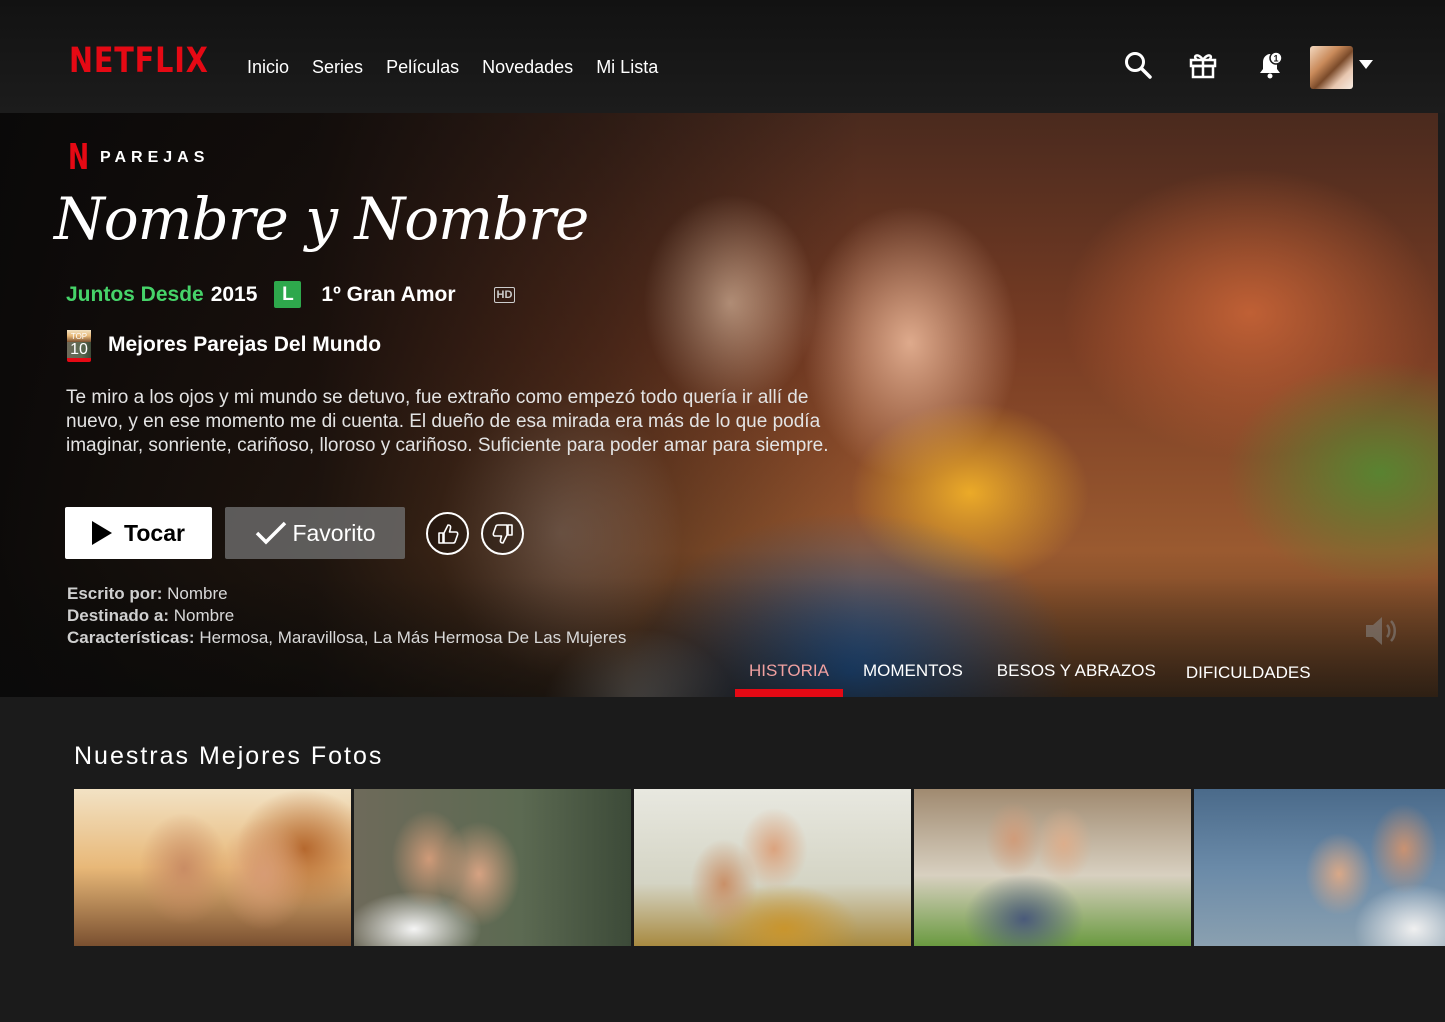 This screenshot has height=1022, width=1445. I want to click on together-label: Juntos Desde, so click(135, 294).